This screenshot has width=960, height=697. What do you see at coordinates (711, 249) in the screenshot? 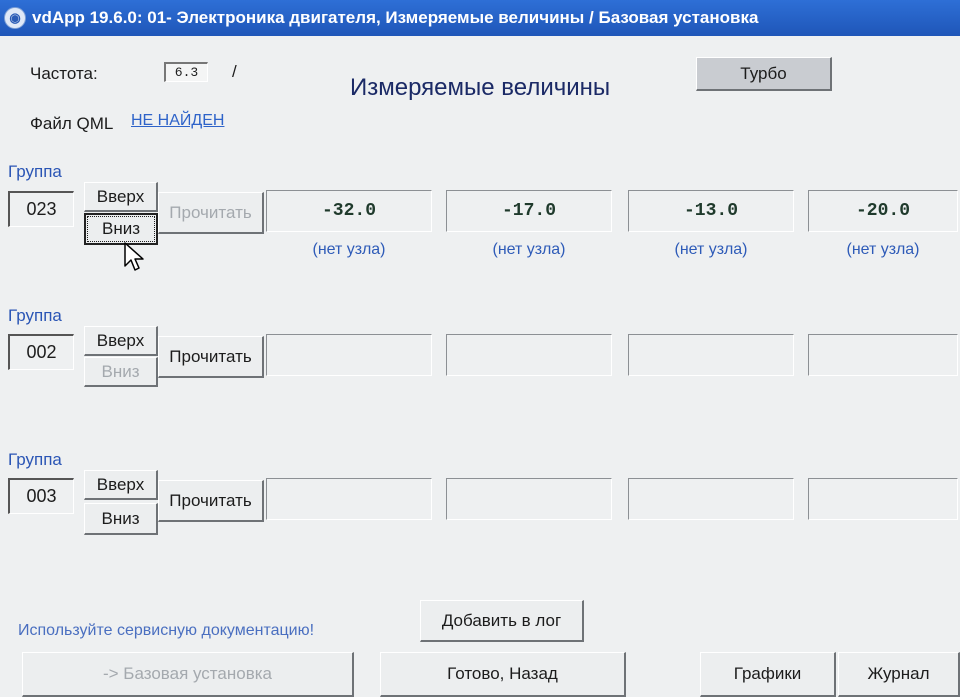
I see `unit-label-3: (нет узла)` at bounding box center [711, 249].